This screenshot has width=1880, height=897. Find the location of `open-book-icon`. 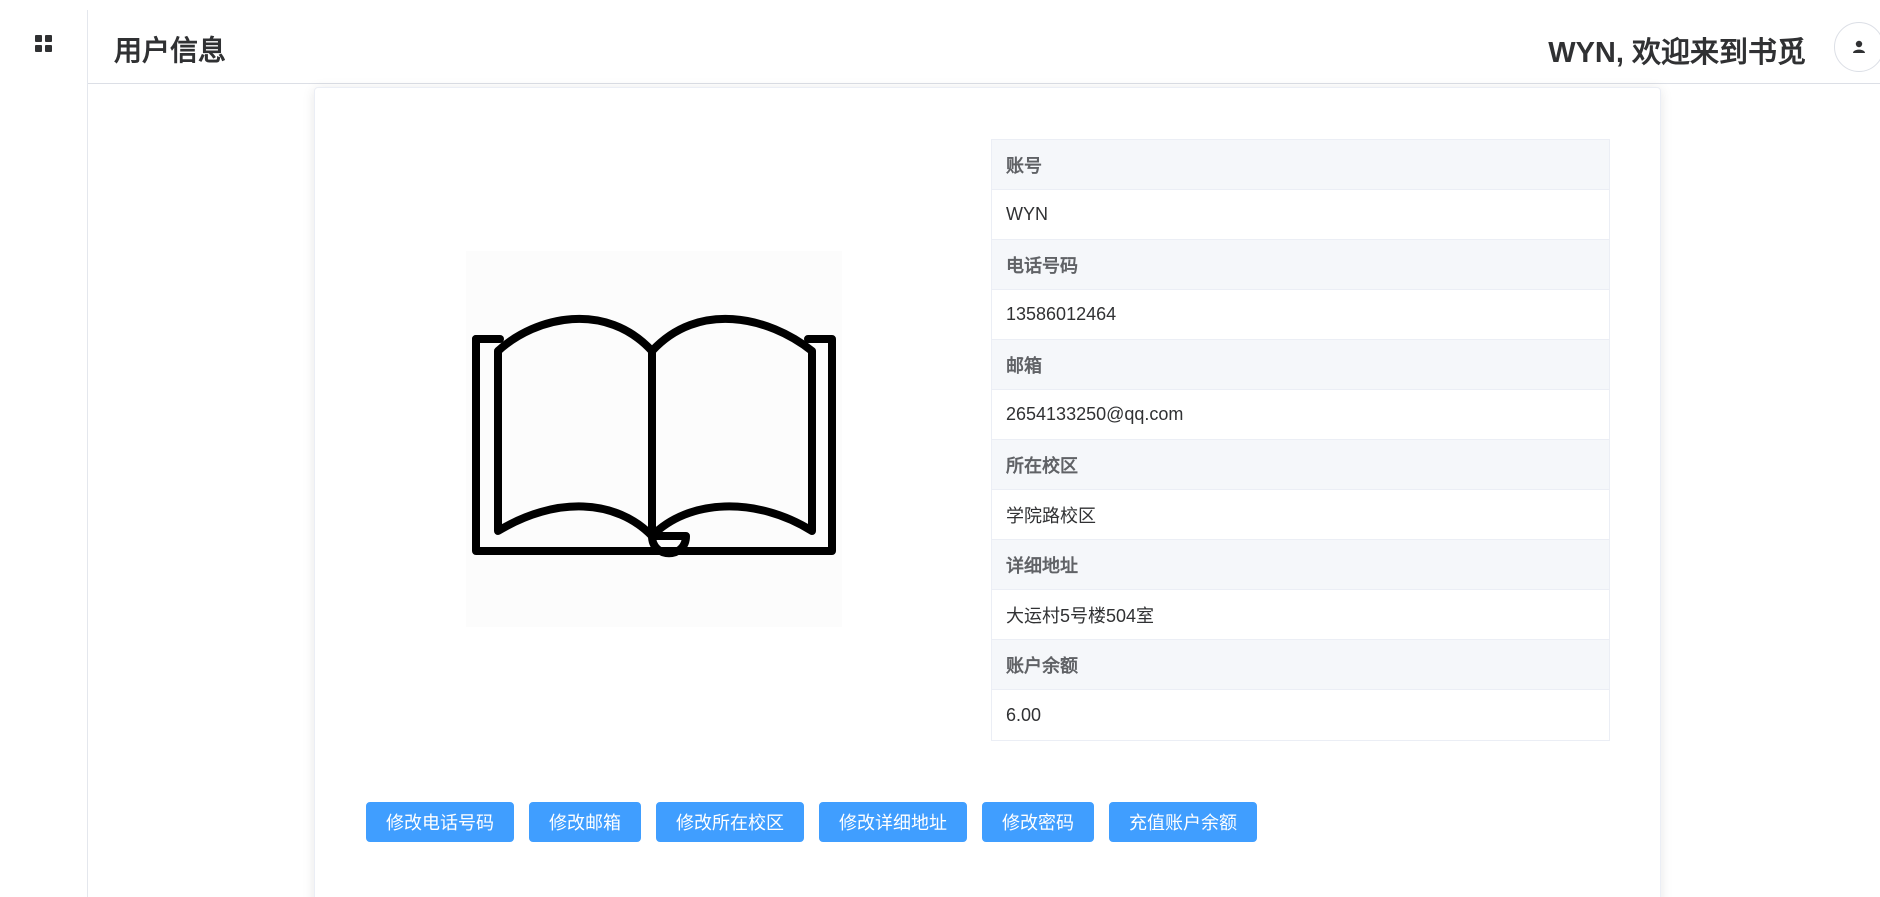

open-book-icon is located at coordinates (654, 436).